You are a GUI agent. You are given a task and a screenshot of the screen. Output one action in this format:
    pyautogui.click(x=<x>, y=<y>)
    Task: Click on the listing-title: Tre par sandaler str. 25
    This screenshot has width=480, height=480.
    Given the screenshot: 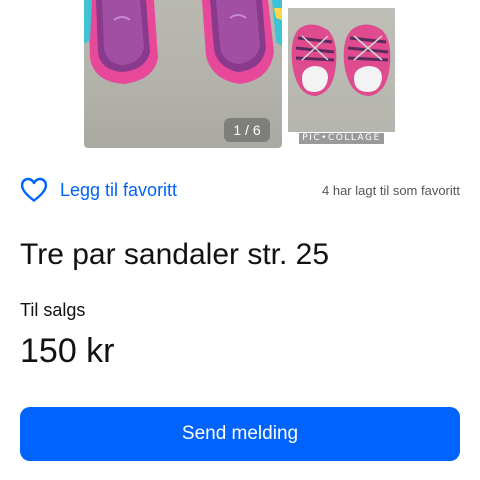 What is the action you would take?
    pyautogui.click(x=175, y=254)
    